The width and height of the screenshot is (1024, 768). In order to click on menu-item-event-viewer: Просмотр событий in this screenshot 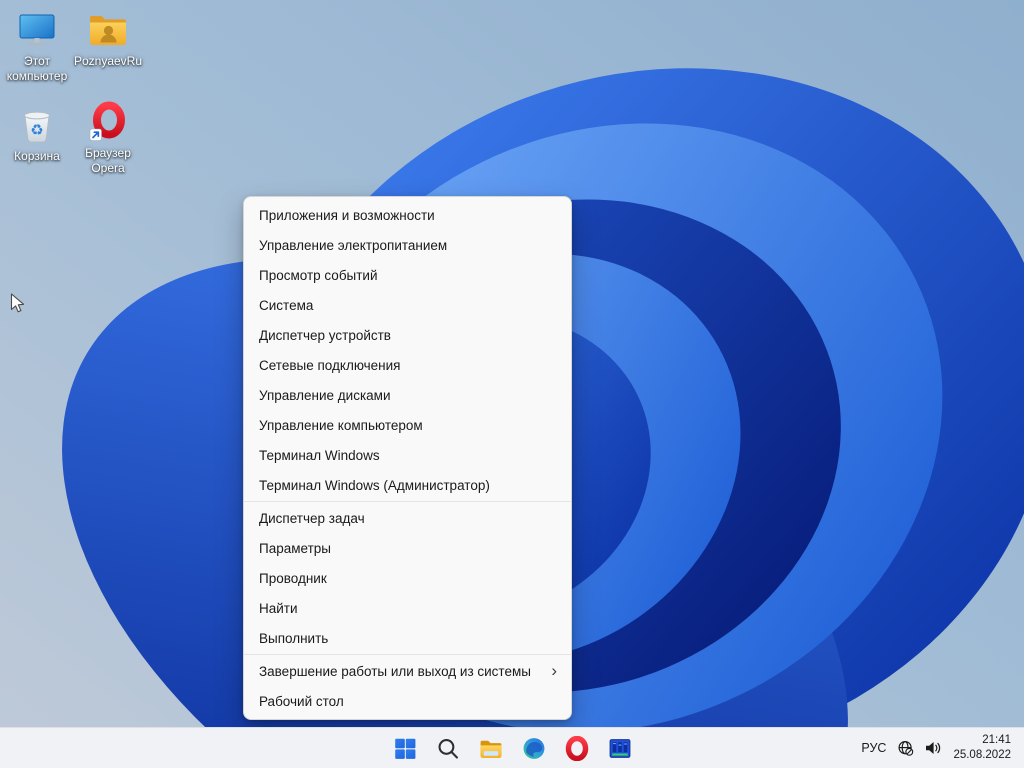, I will do `click(407, 275)`.